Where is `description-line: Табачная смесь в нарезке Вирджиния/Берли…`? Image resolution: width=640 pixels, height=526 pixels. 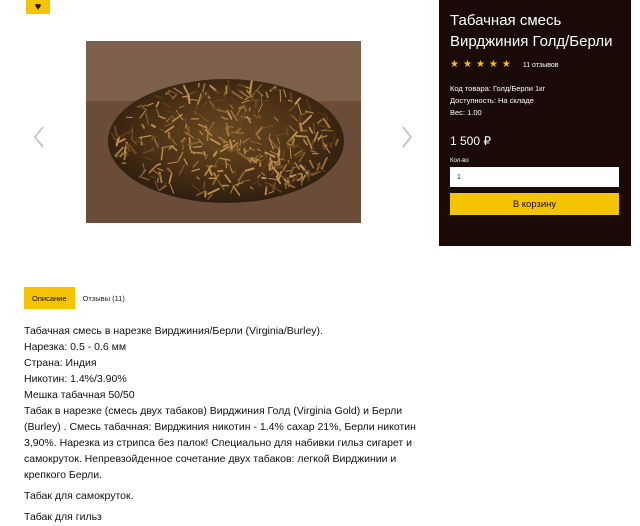 description-line: Табачная смесь в нарезке Вирджиния/Берли… is located at coordinates (173, 331).